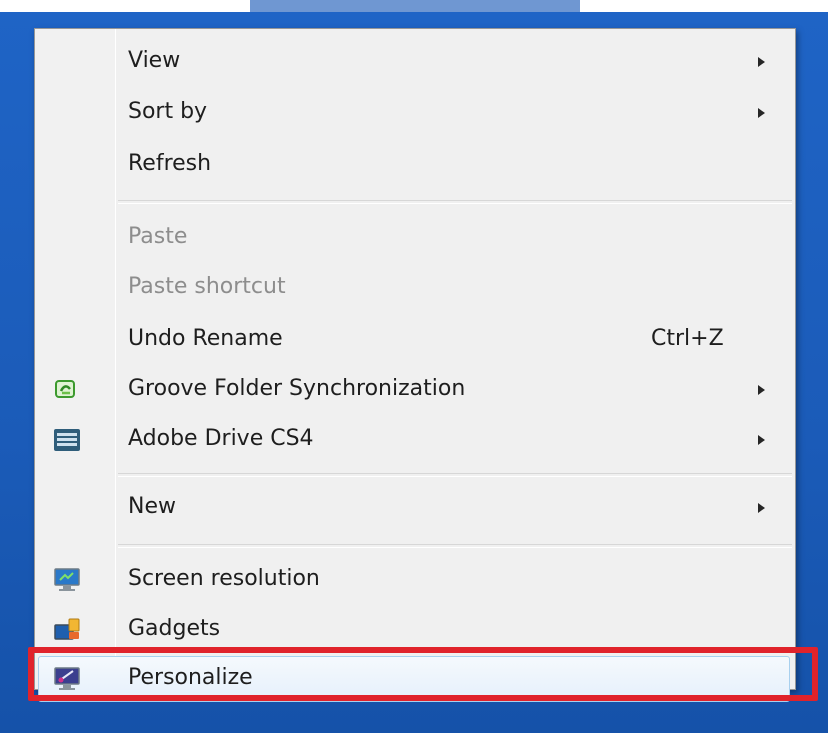 Image resolution: width=828 pixels, height=733 pixels. What do you see at coordinates (174, 628) in the screenshot?
I see `menu-item-label: Gadgets` at bounding box center [174, 628].